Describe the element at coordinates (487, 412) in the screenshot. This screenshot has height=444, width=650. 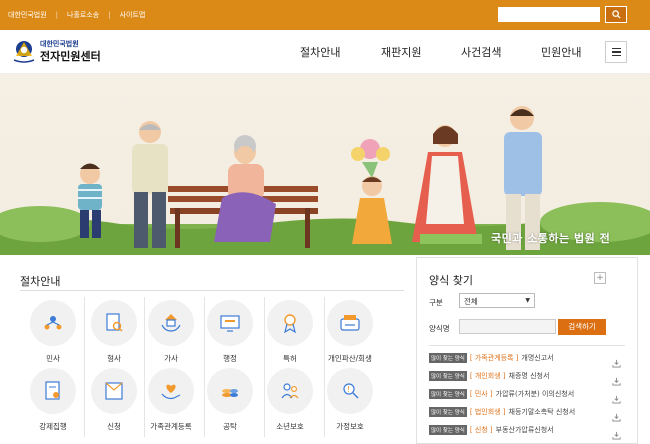
I see `form-category: [ 법인회생 ]` at that location.